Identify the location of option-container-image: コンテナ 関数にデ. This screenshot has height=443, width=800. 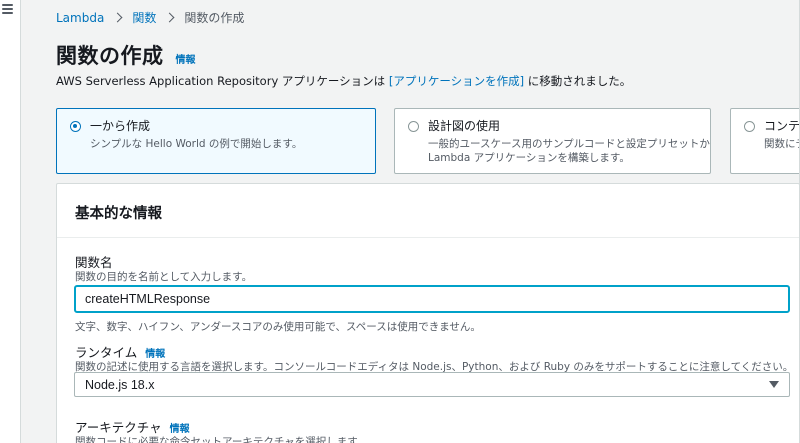
(765, 141).